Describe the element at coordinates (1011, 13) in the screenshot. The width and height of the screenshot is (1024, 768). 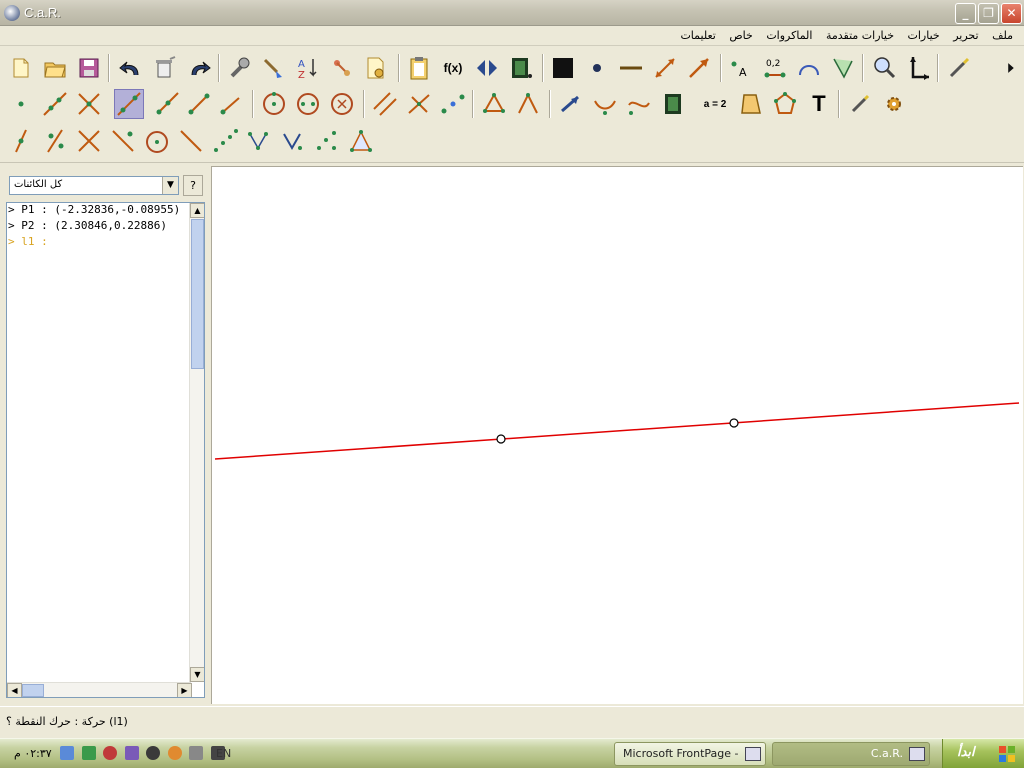
I see `close-button: ✕` at that location.